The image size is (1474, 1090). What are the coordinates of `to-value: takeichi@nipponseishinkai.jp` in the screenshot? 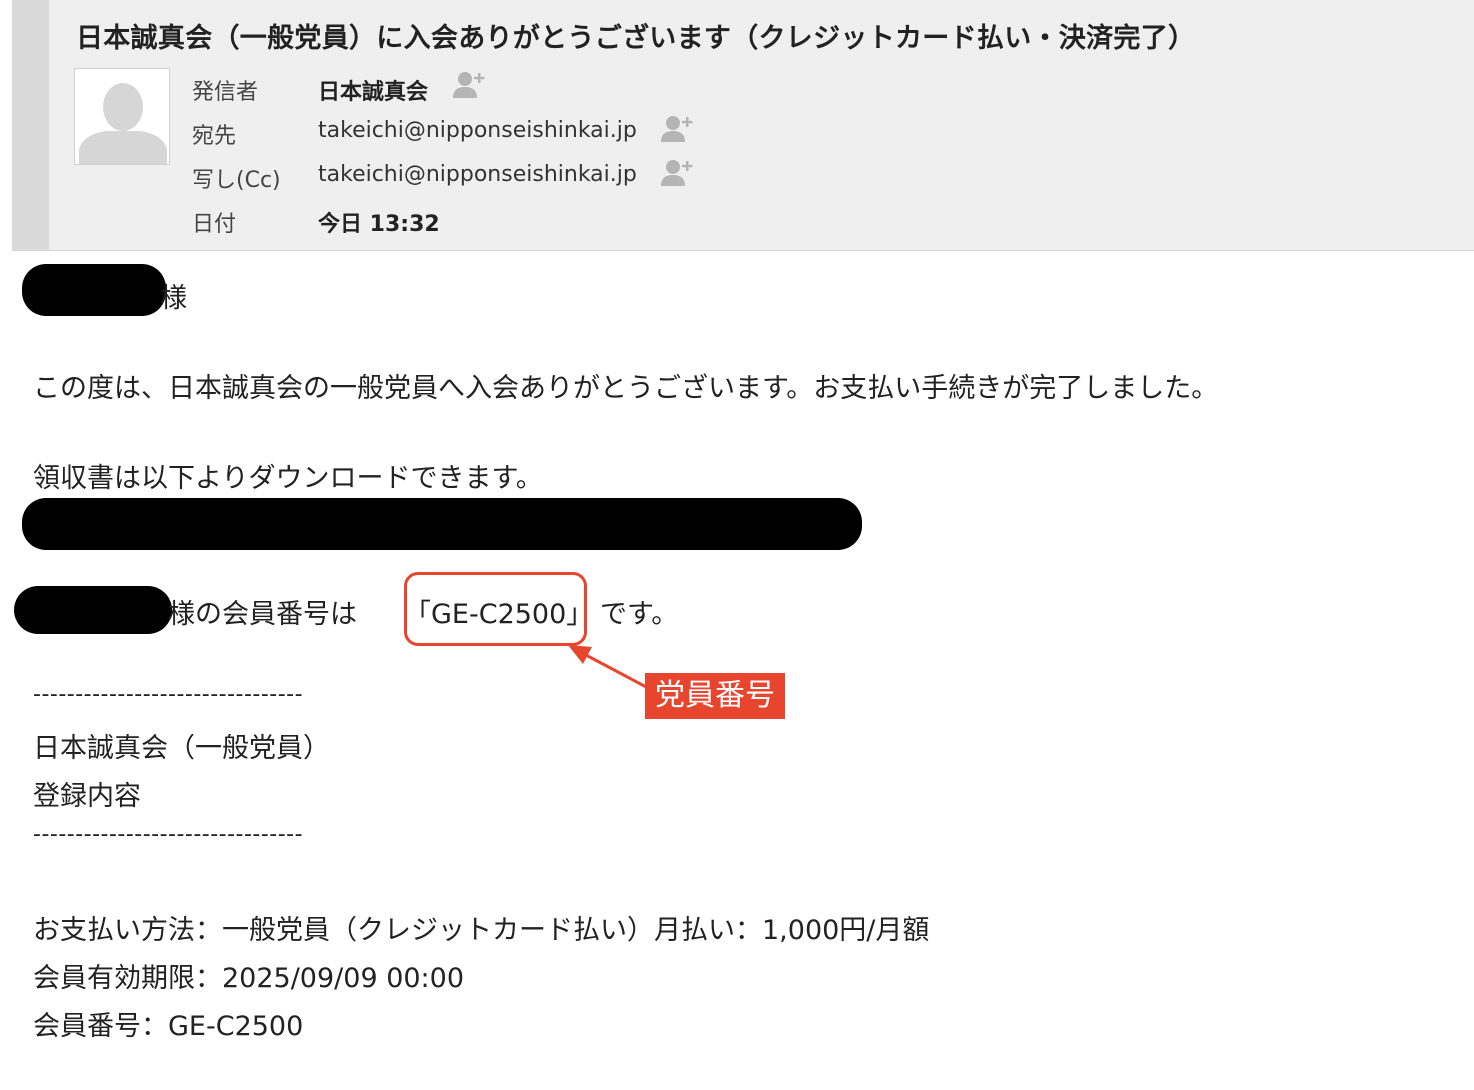 It's located at (477, 130).